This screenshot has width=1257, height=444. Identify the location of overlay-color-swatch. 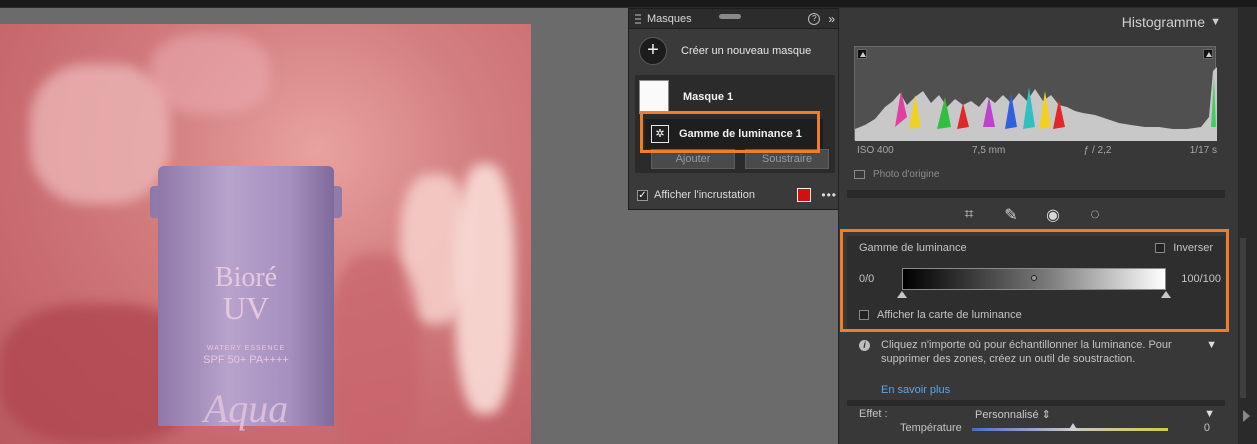
(804, 195).